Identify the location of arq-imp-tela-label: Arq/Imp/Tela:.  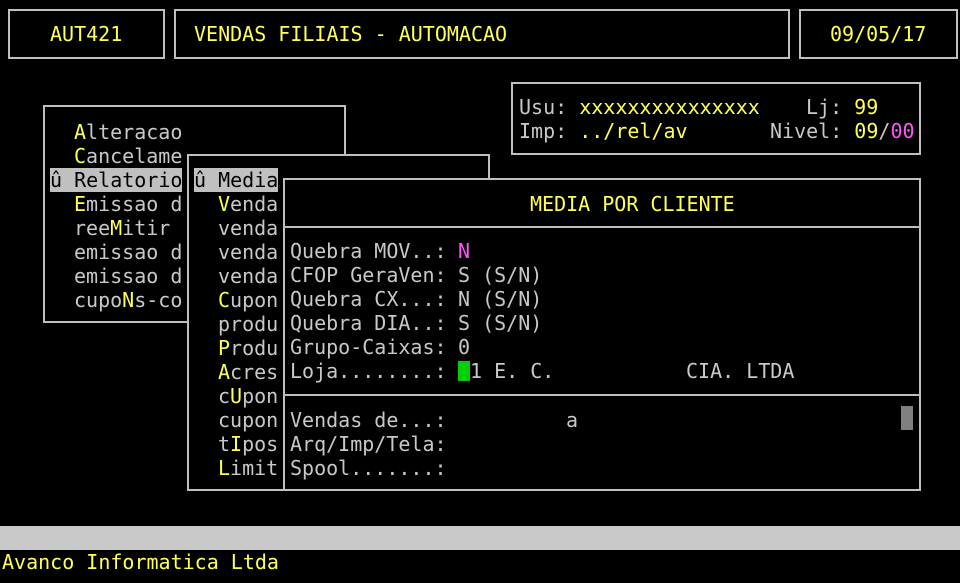
(368, 444).